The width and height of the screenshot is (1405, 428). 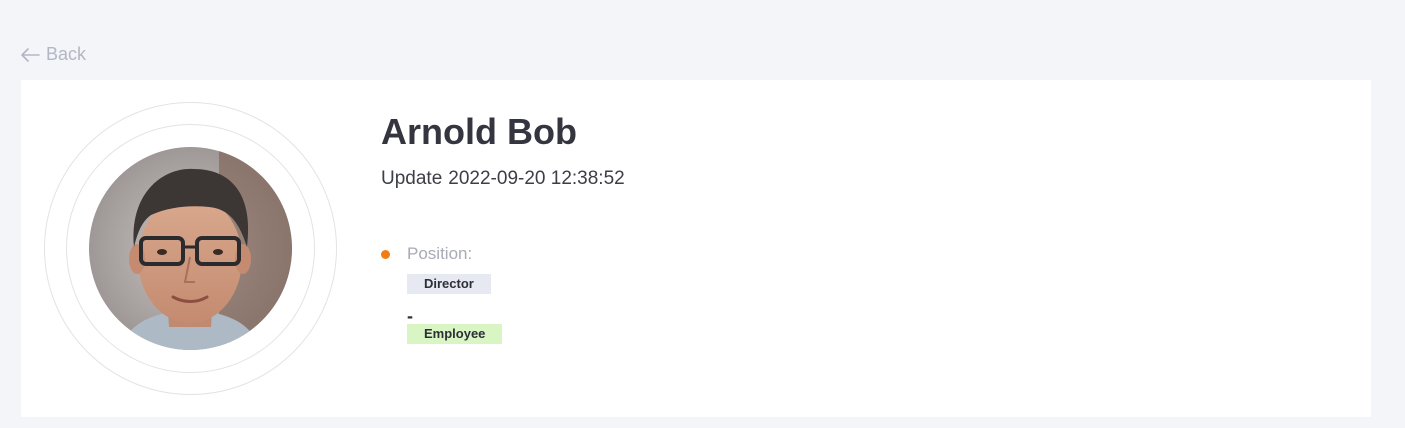 What do you see at coordinates (412, 178) in the screenshot?
I see `update-label: Update` at bounding box center [412, 178].